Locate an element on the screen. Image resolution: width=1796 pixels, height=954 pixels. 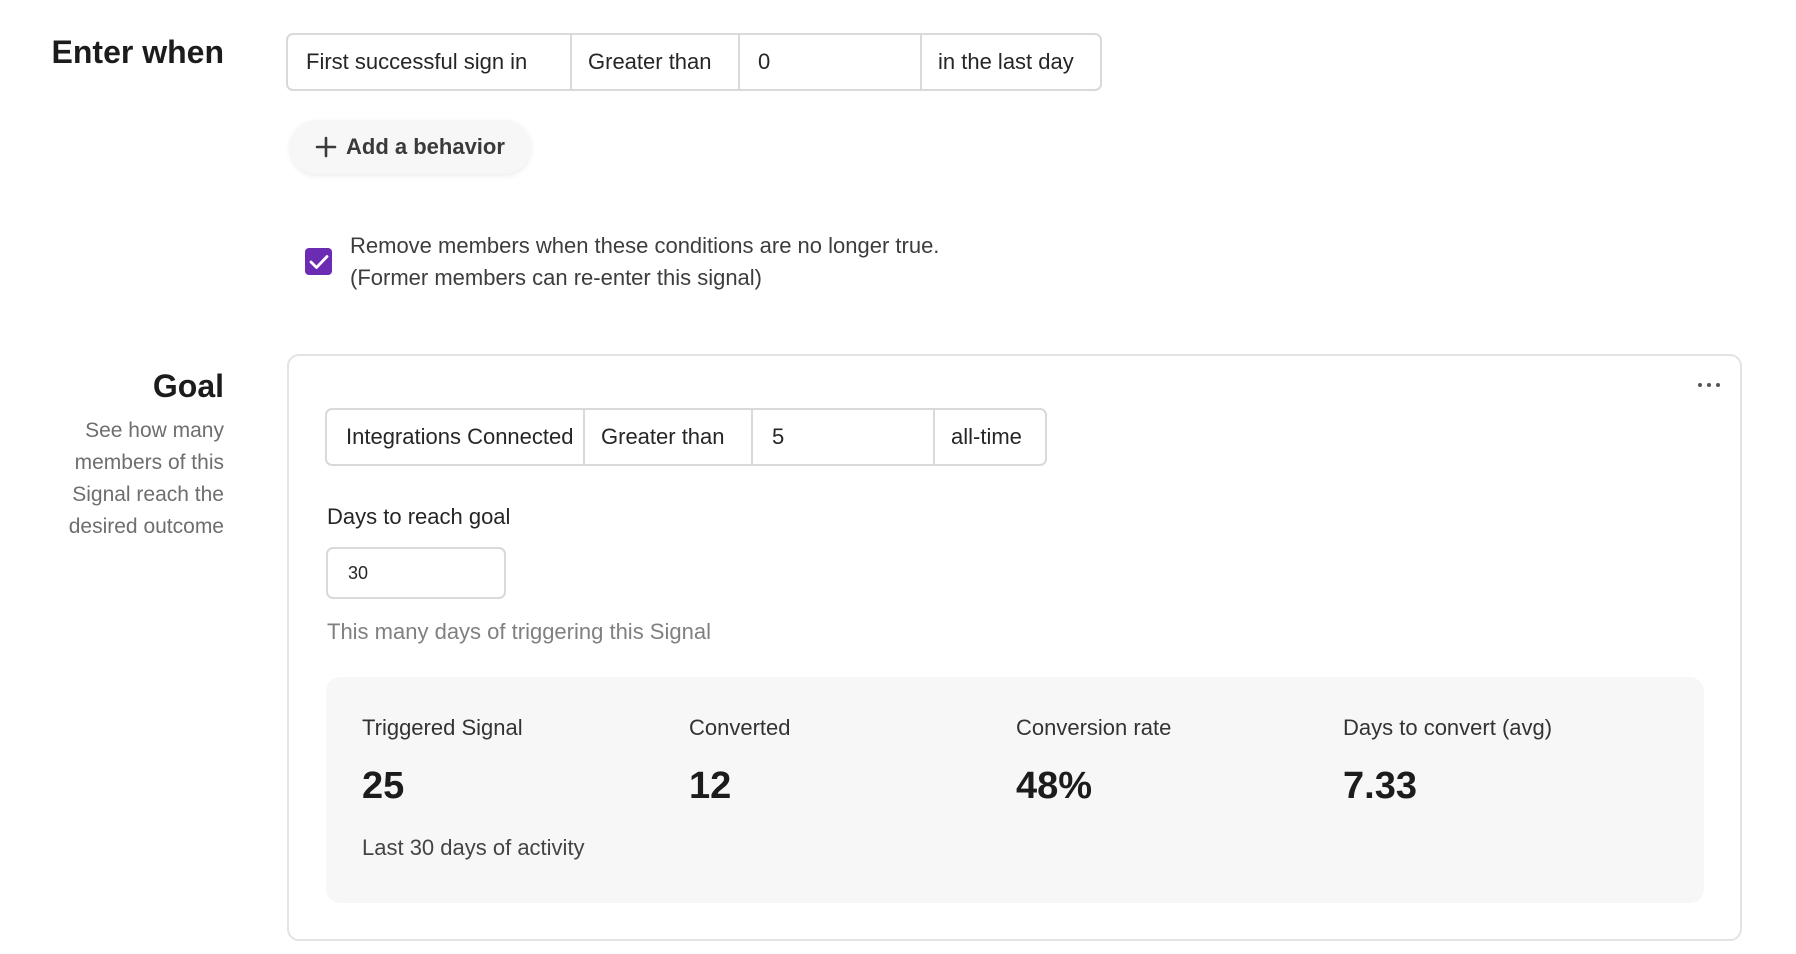
stats-footer: Last 30 days of activity is located at coordinates (473, 847).